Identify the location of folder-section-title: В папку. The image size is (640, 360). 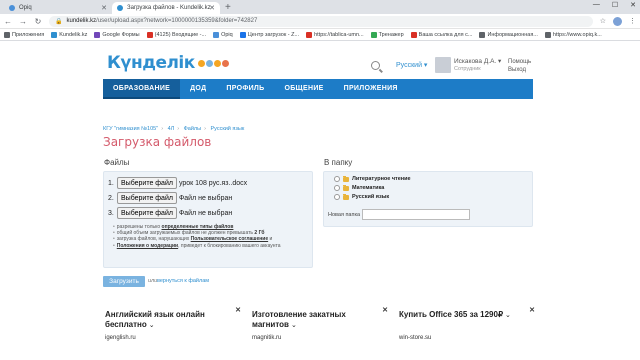
(338, 162).